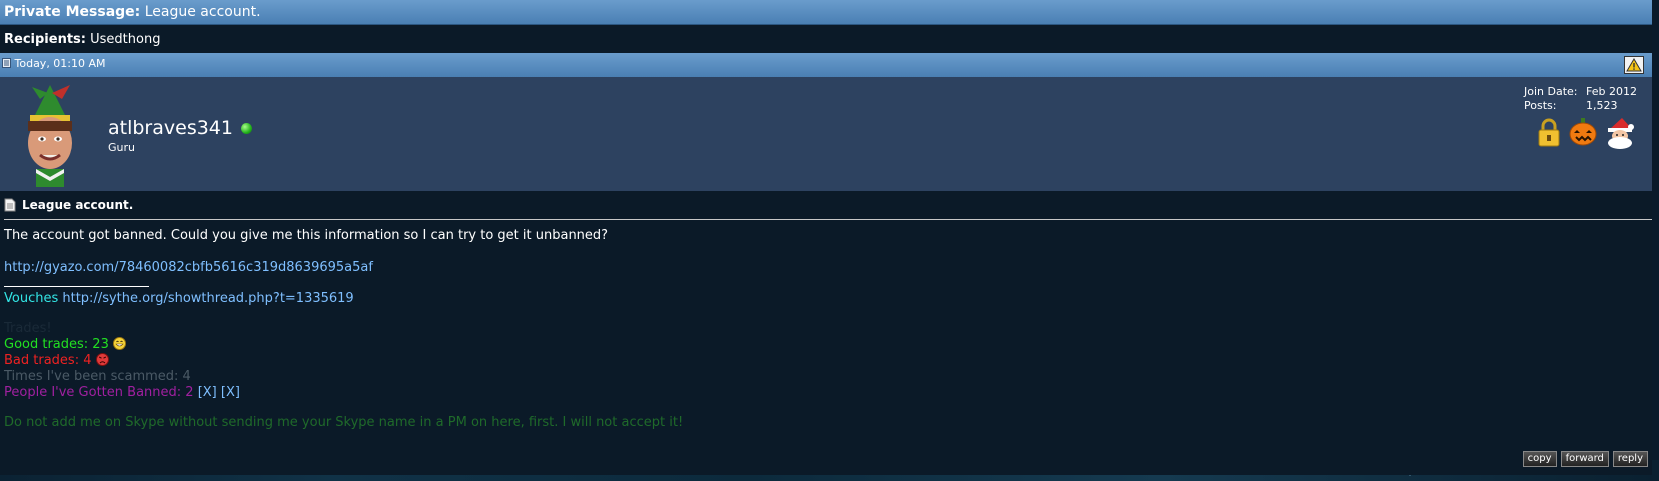  I want to click on forward-button: forward, so click(1584, 459).